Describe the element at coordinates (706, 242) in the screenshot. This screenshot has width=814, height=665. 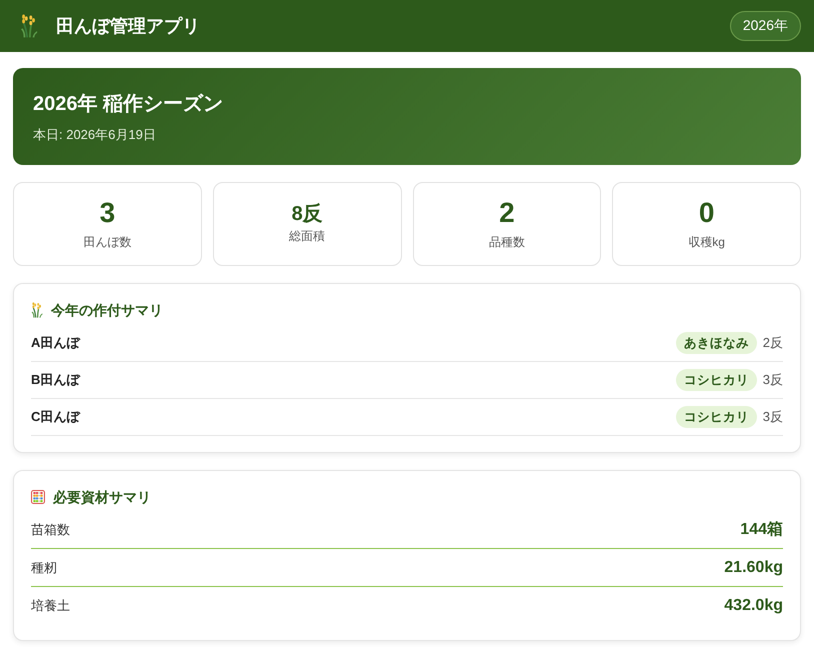
I see `stat-label: 収穫kg` at that location.